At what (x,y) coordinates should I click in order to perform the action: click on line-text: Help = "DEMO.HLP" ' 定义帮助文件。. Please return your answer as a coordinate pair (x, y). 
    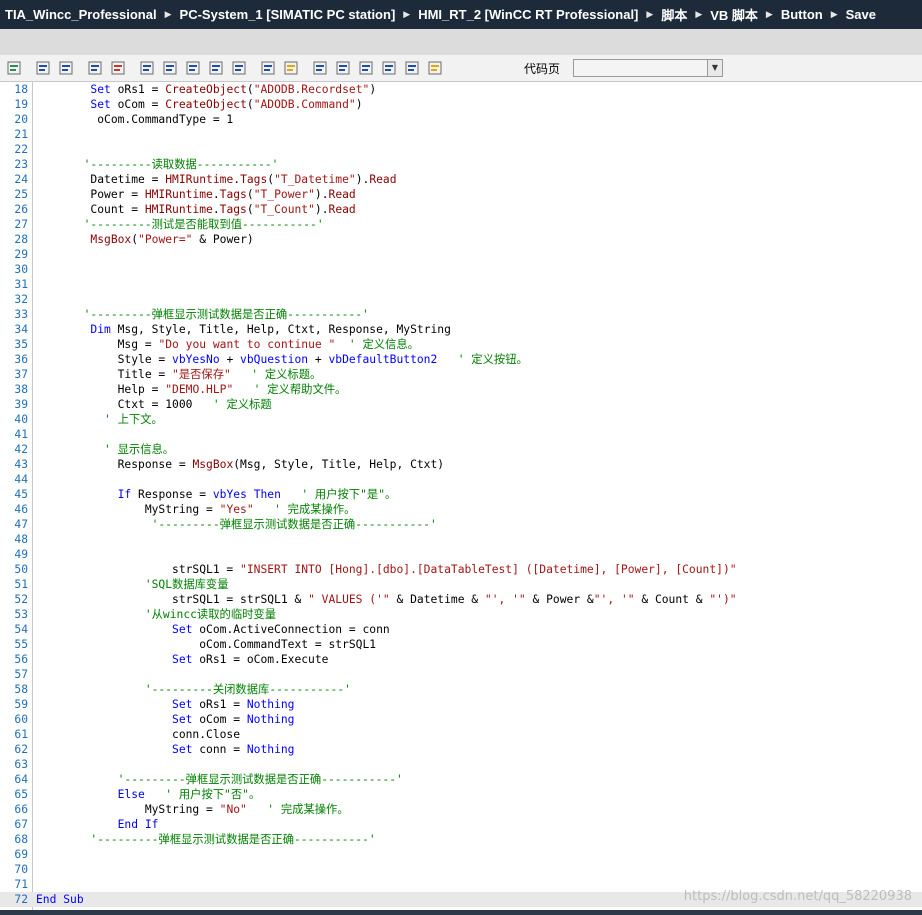
    Looking at the image, I should click on (191, 389).